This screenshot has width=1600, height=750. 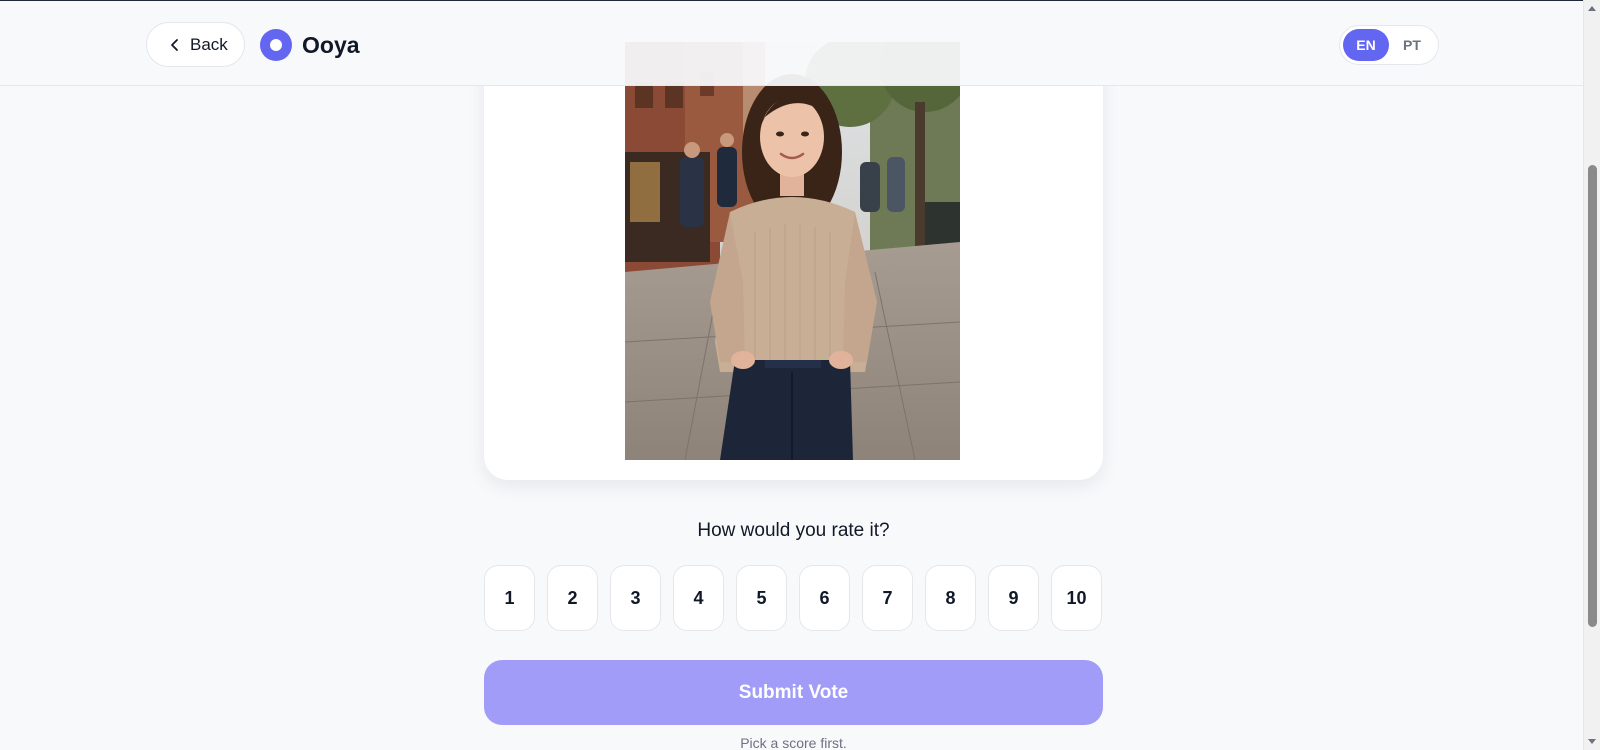 I want to click on chevron-left-icon, so click(x=175, y=45).